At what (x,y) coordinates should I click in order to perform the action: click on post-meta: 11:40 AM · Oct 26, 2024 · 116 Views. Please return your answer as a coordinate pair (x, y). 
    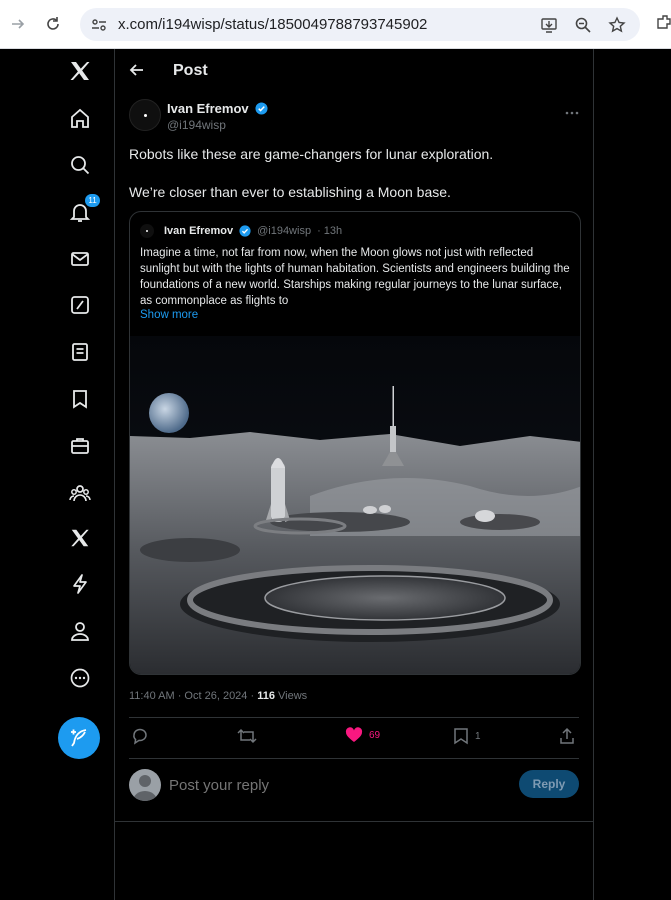
    Looking at the image, I should click on (218, 696).